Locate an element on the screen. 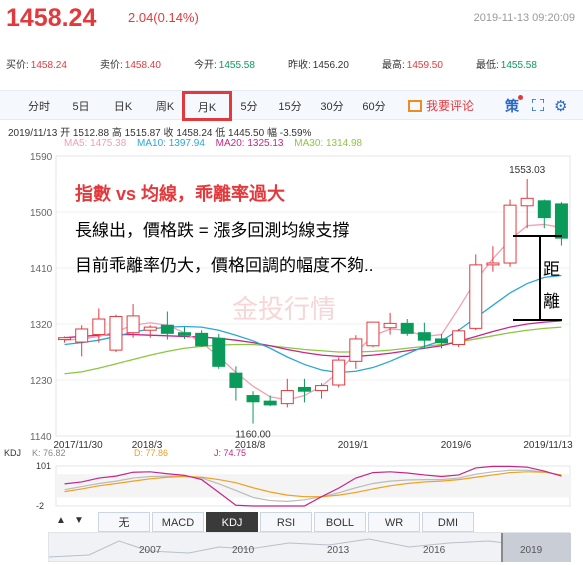  y-tick-label: 1140 is located at coordinates (41, 437).